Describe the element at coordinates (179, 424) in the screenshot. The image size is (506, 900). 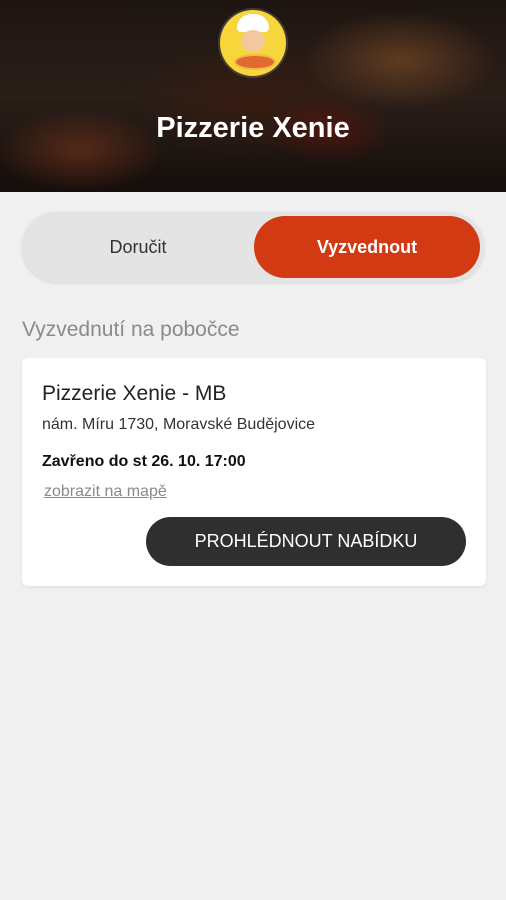
I see `branch-address: nám. Míru 1730, Moravské Budějovice` at that location.